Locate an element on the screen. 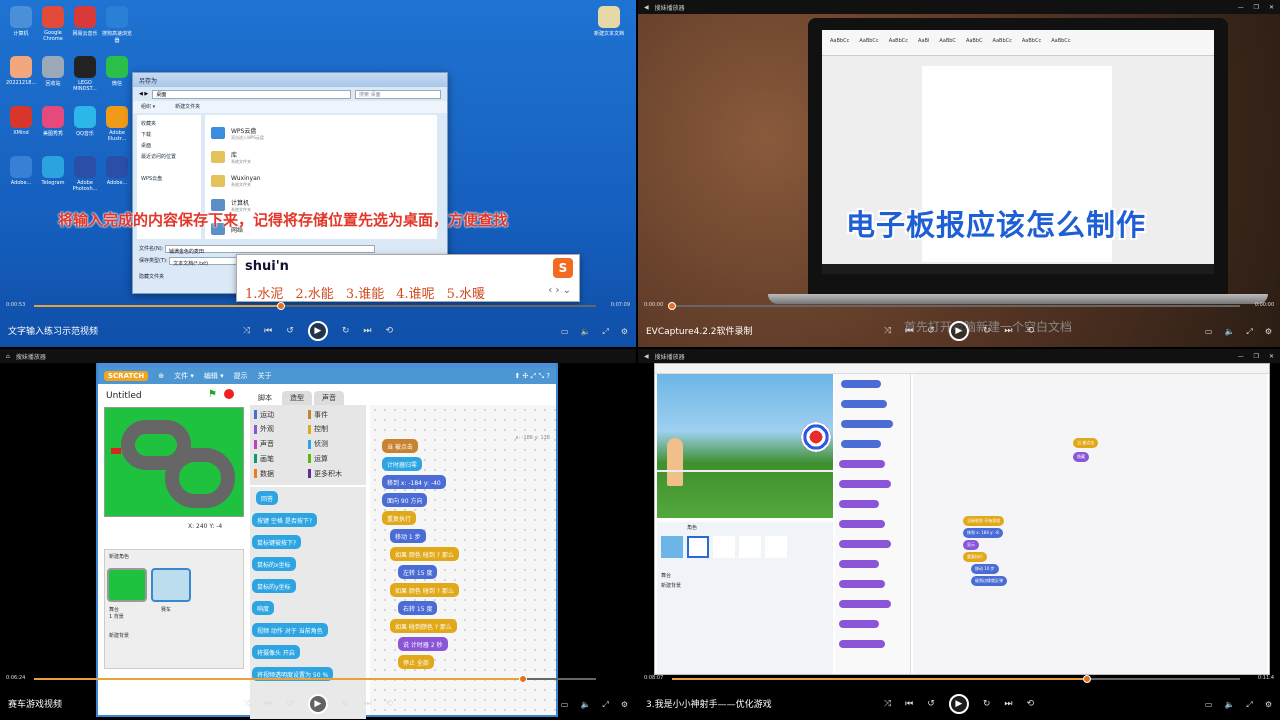  block-category: 画笔 is located at coordinates (281, 458).